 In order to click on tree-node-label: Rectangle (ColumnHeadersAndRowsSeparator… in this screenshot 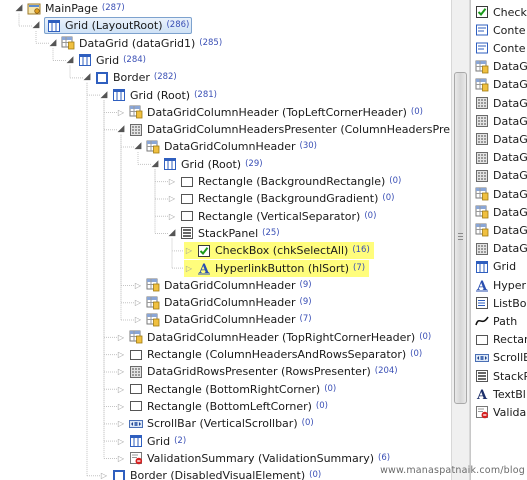, I will do `click(275, 354)`.